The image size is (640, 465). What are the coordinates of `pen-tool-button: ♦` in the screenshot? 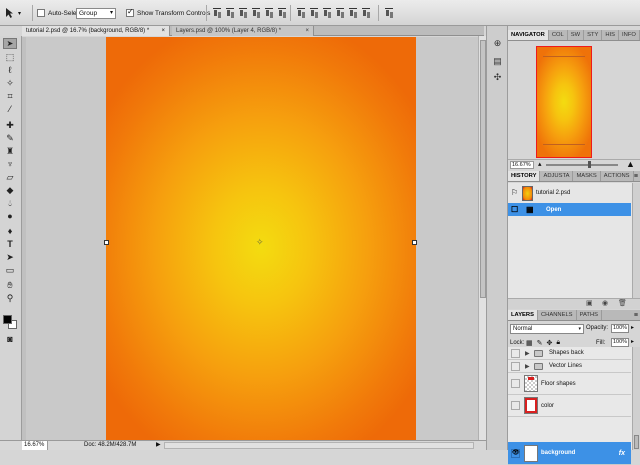 It's located at (10, 231).